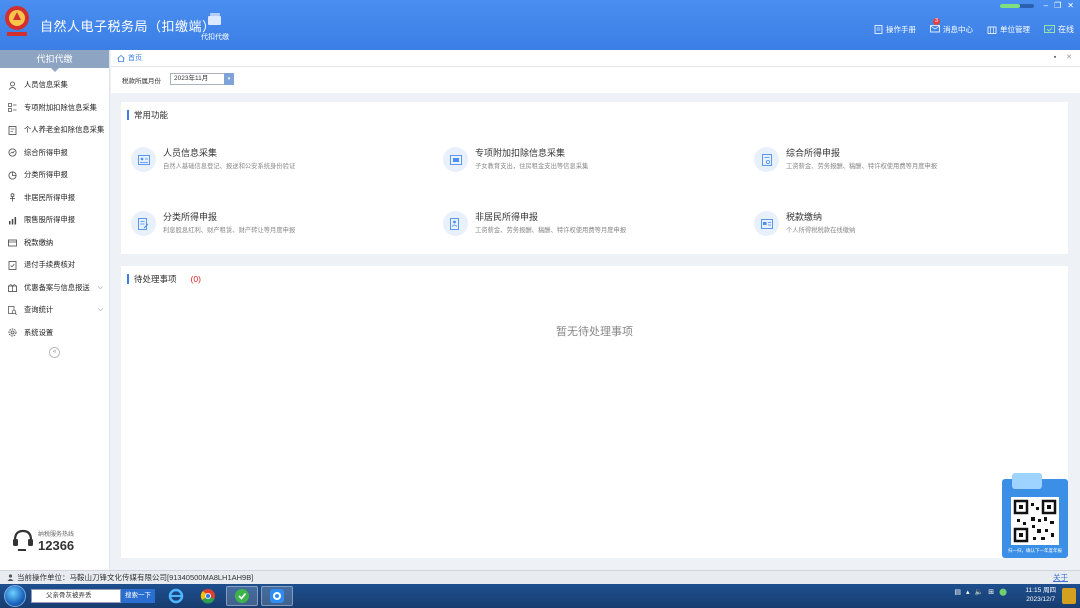 This screenshot has height=608, width=1080. I want to click on app-title: 自然人电子税务局（扣缴端）, so click(128, 26).